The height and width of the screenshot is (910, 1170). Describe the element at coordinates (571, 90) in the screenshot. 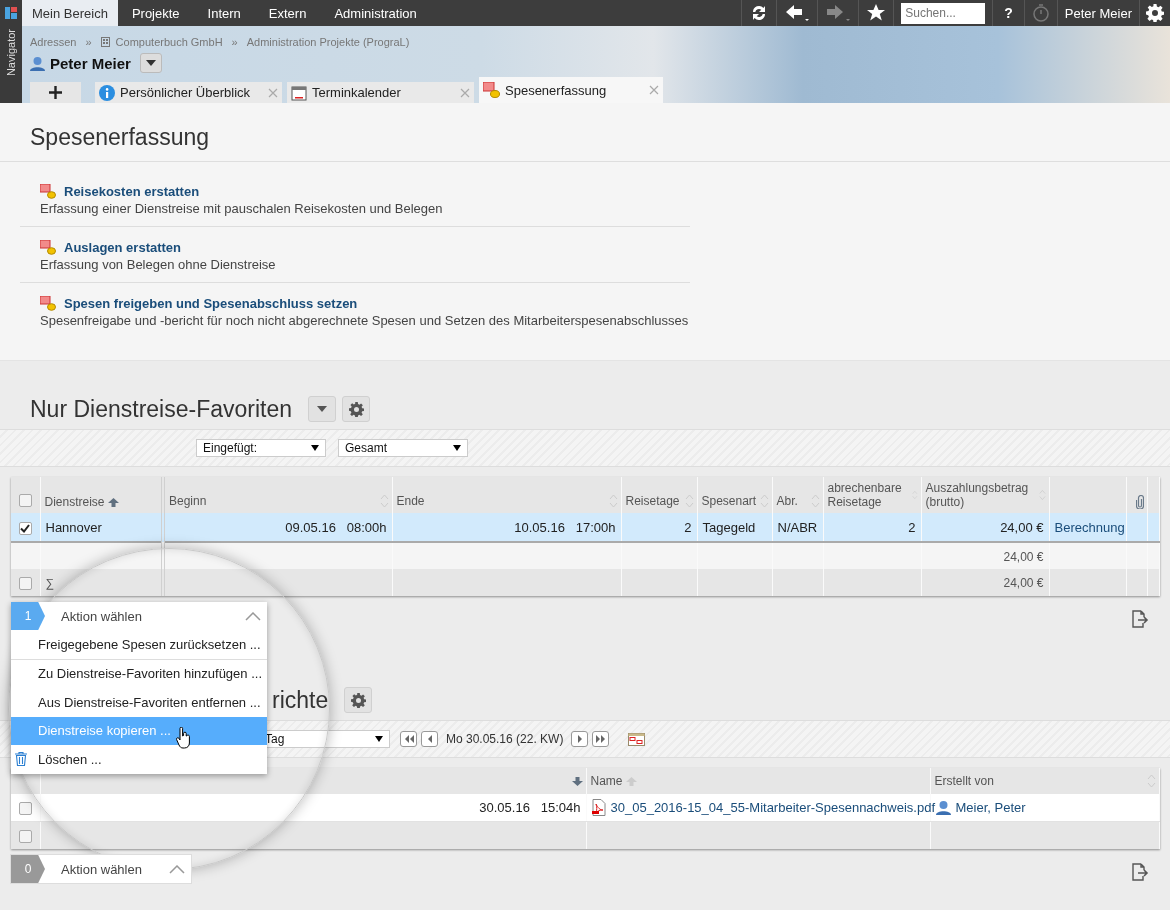

I see `page-tab: Spesenerfassung` at that location.